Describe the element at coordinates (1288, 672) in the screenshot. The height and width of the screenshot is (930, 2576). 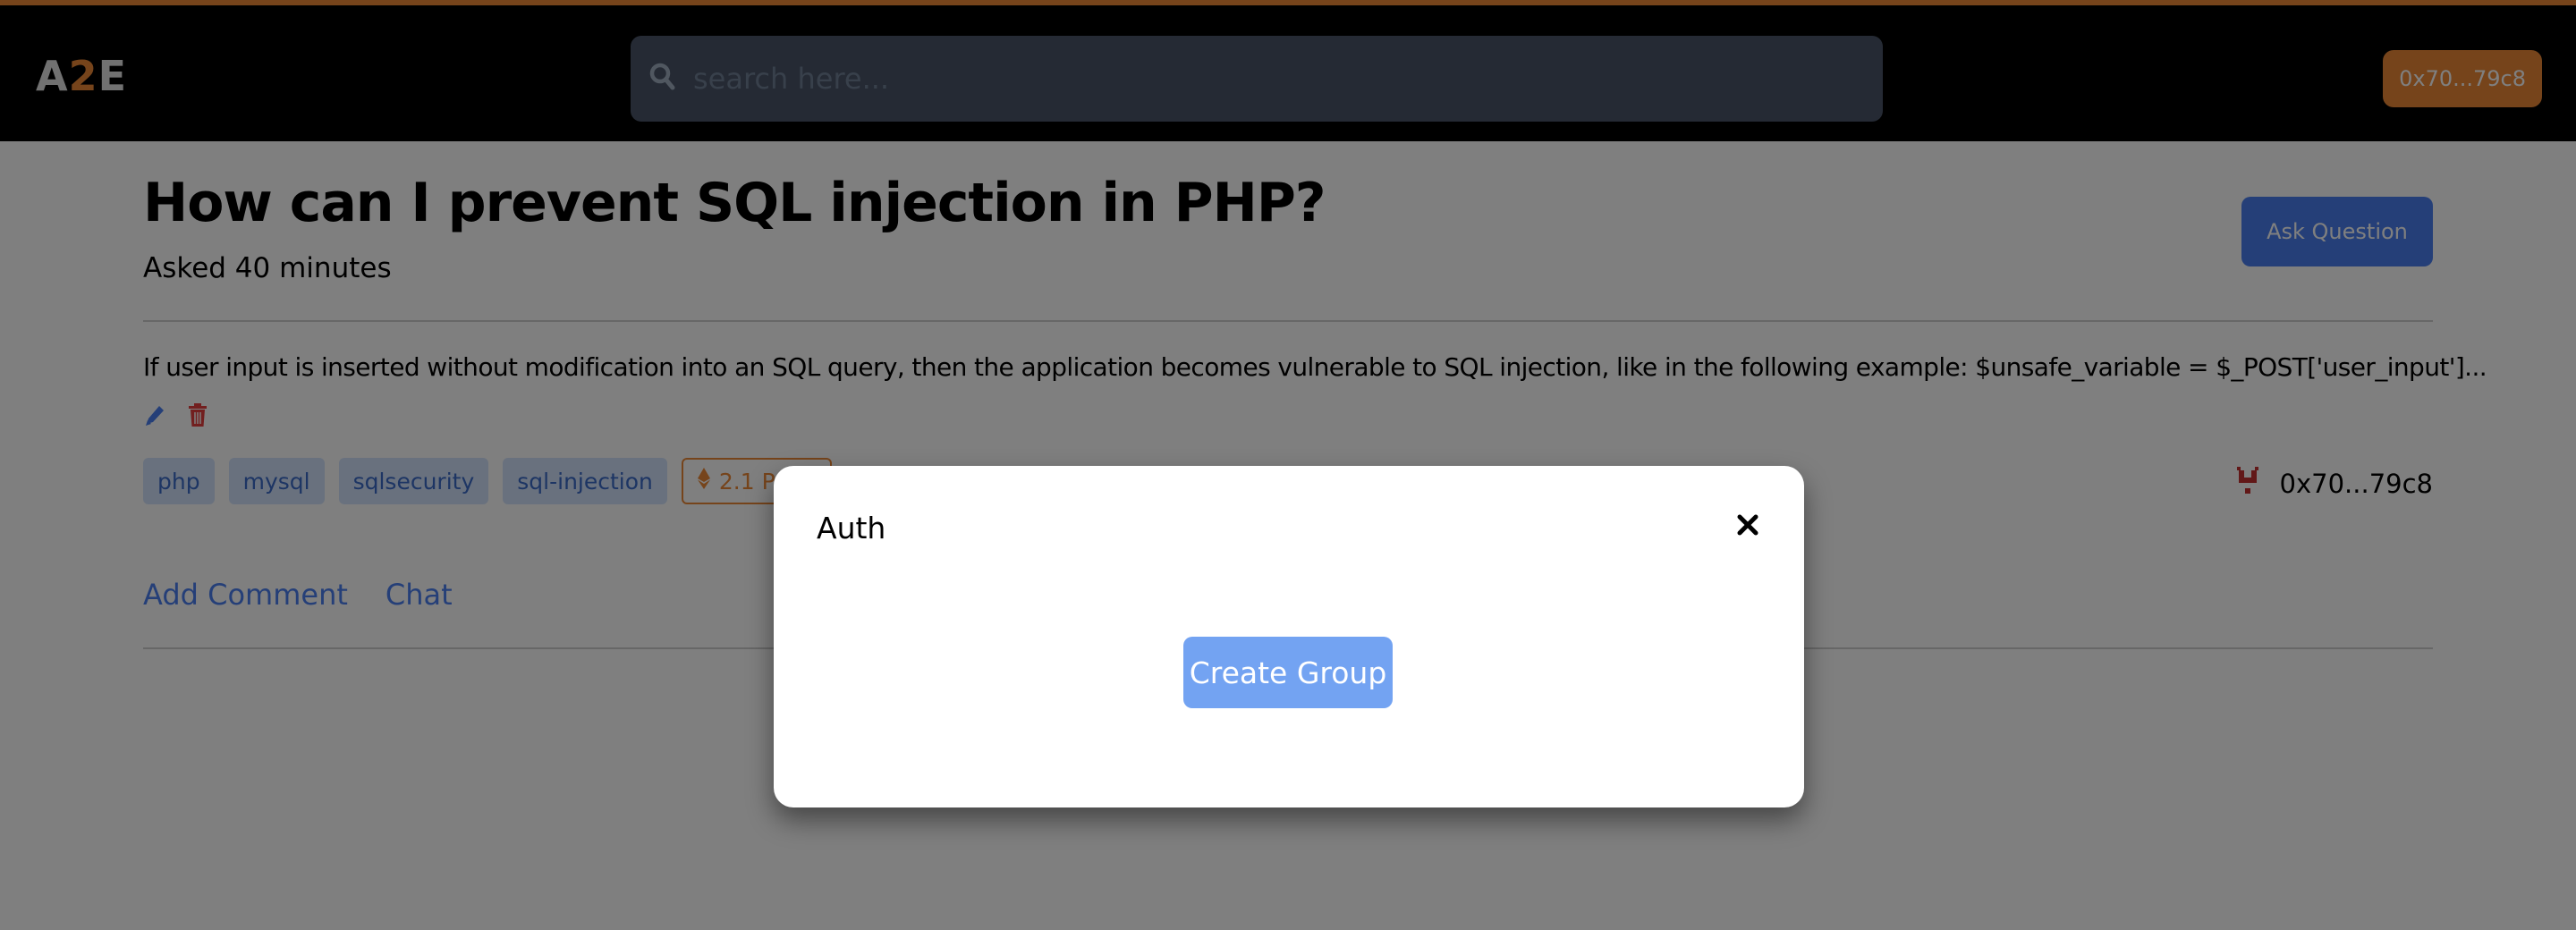
I see `create-group-button: Create Group` at that location.